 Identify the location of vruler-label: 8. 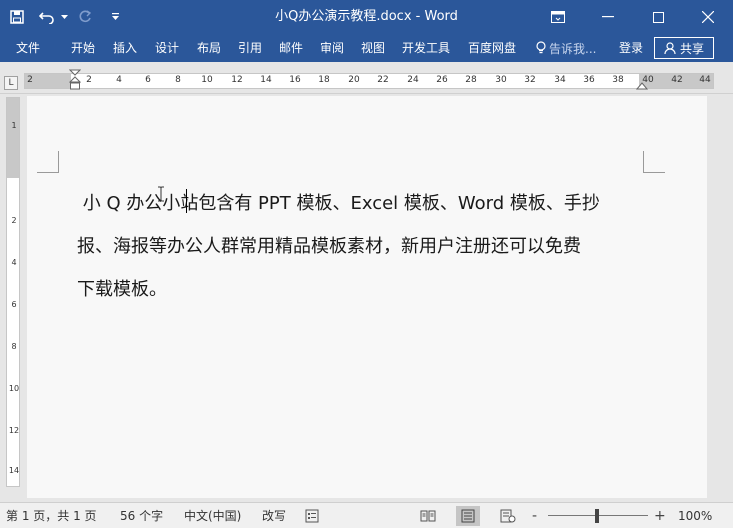
(14, 346).